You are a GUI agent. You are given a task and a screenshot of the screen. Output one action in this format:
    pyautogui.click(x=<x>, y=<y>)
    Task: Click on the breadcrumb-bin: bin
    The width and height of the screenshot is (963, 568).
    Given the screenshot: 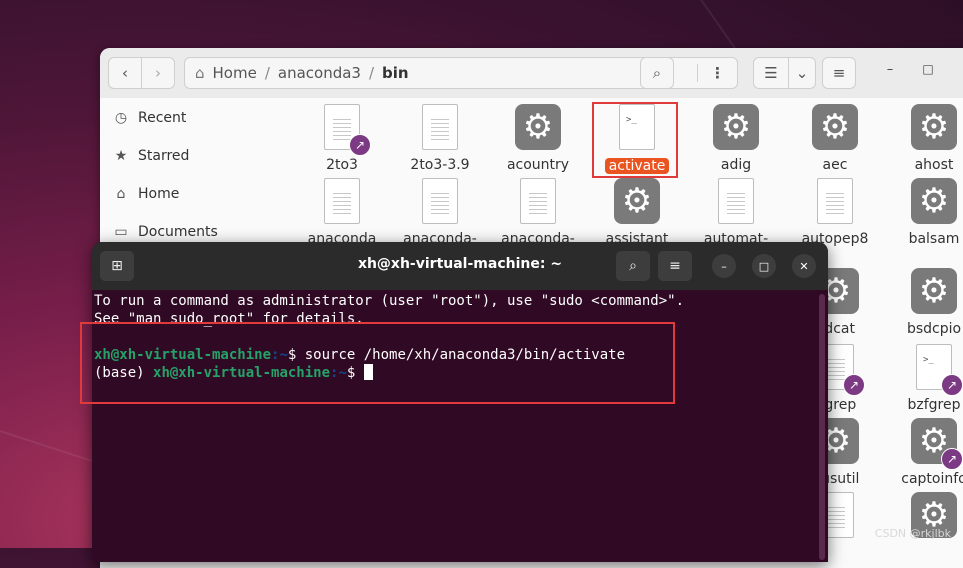 What is the action you would take?
    pyautogui.click(x=395, y=73)
    